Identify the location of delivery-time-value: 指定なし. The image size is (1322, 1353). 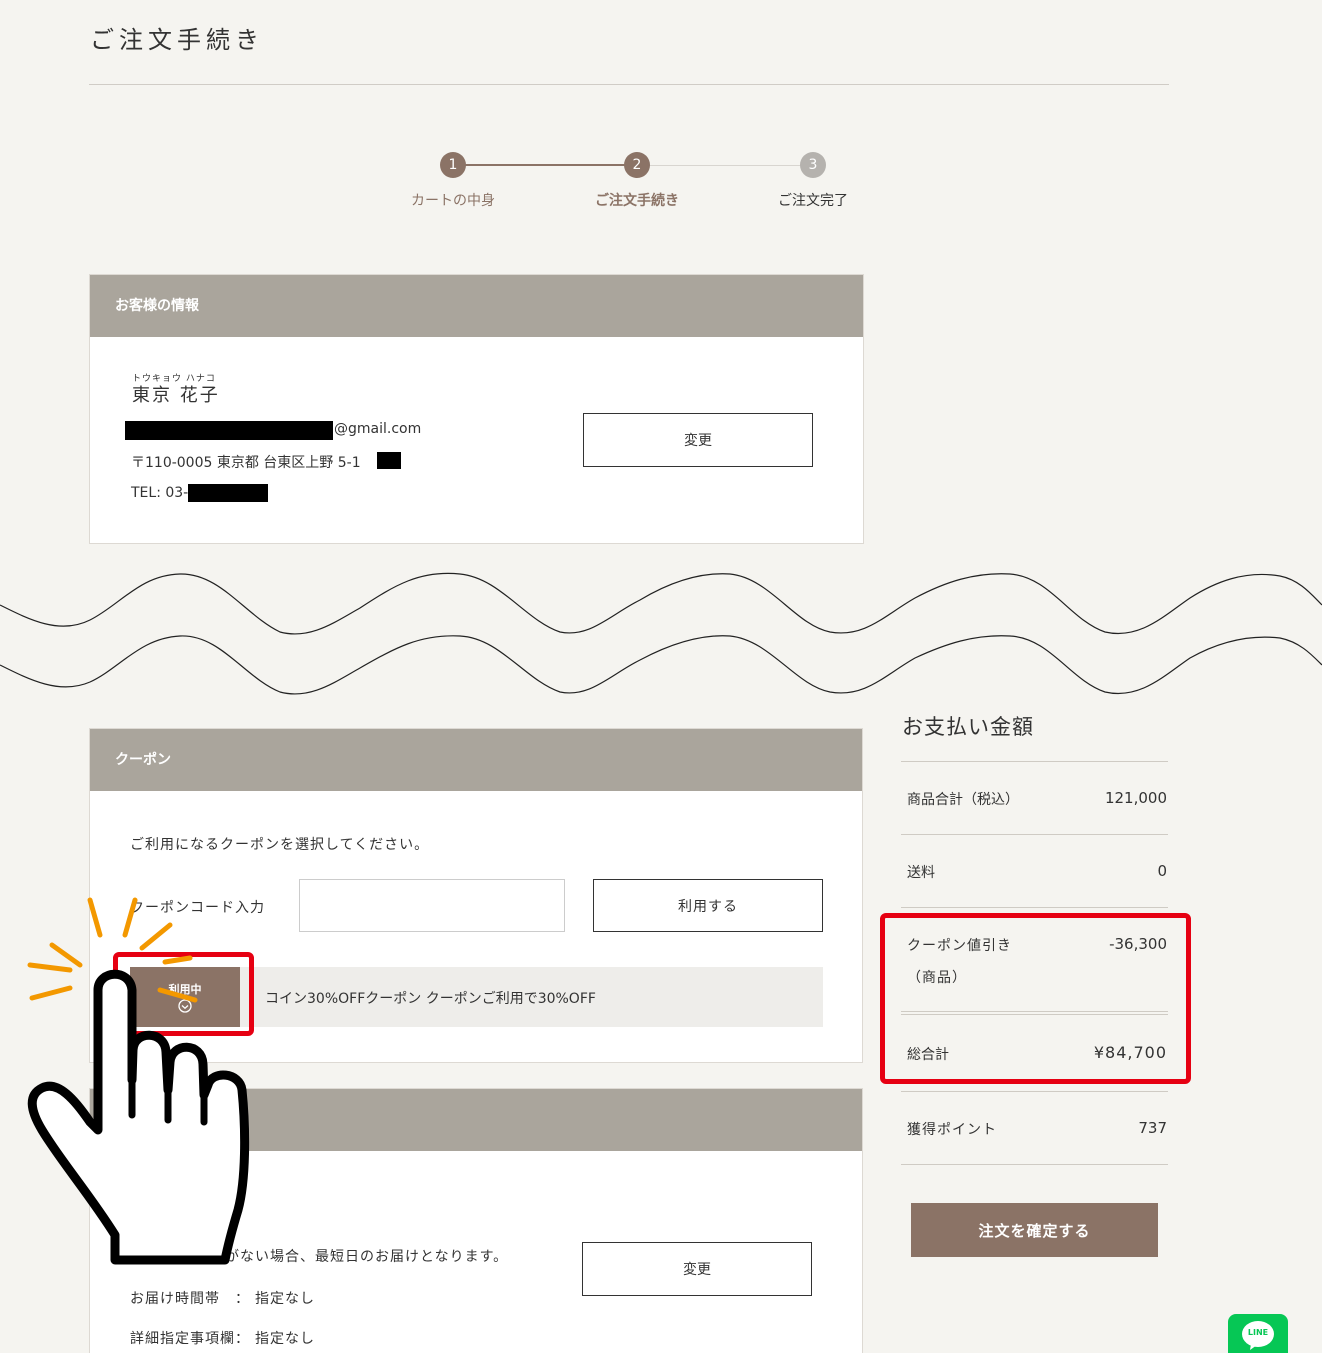
(285, 1299).